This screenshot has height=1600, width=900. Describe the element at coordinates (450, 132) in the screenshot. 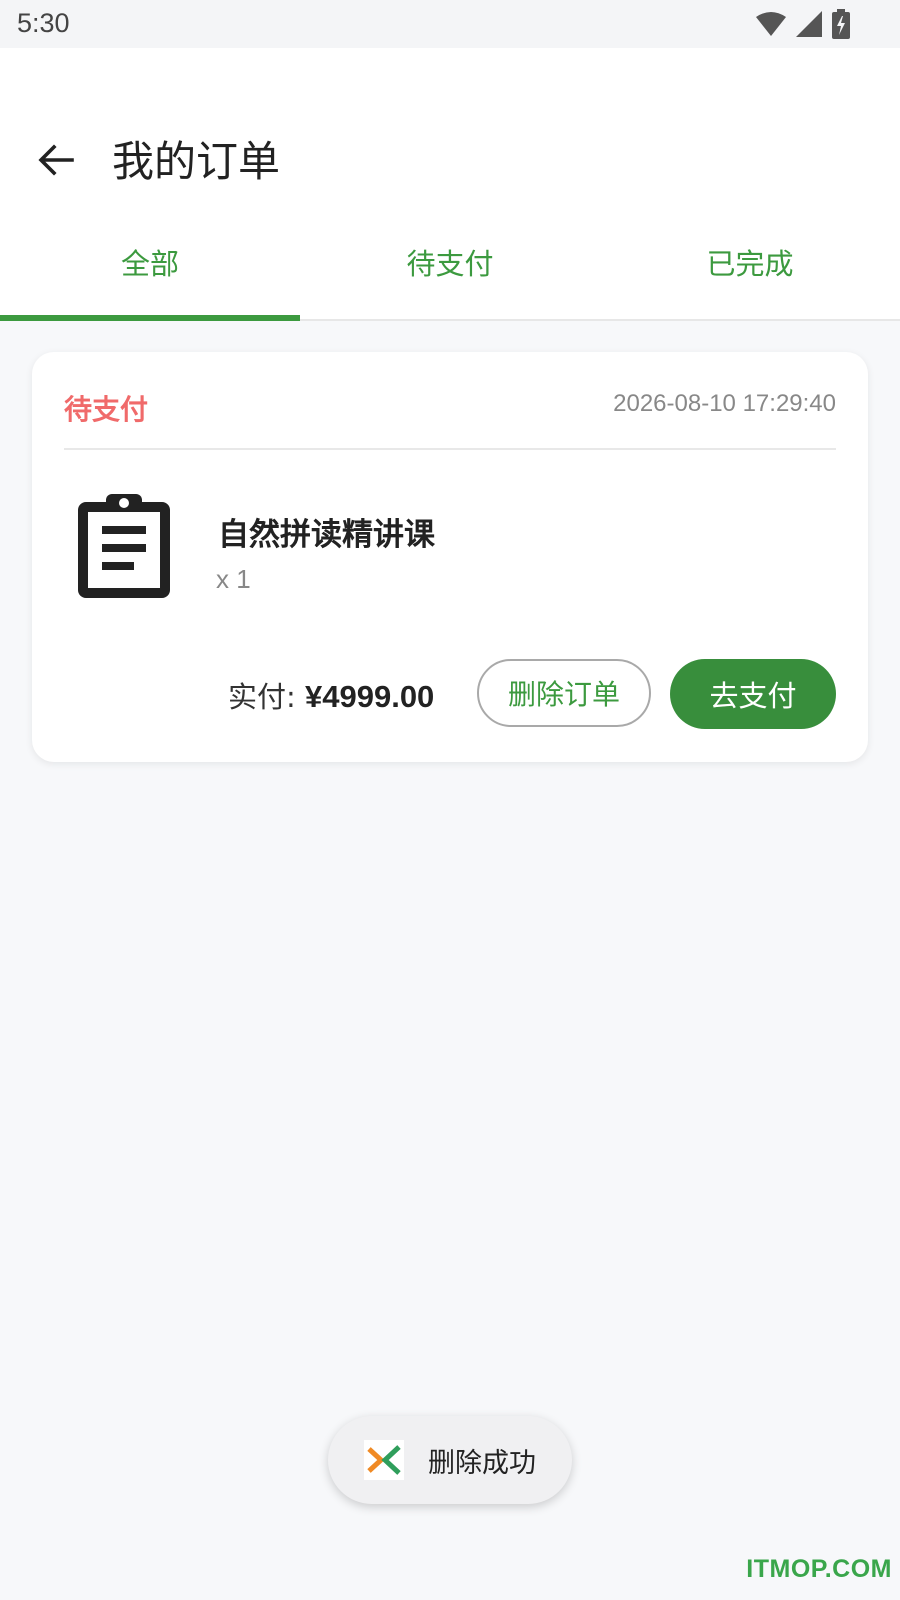

I see `app-bar: 我的订单` at that location.